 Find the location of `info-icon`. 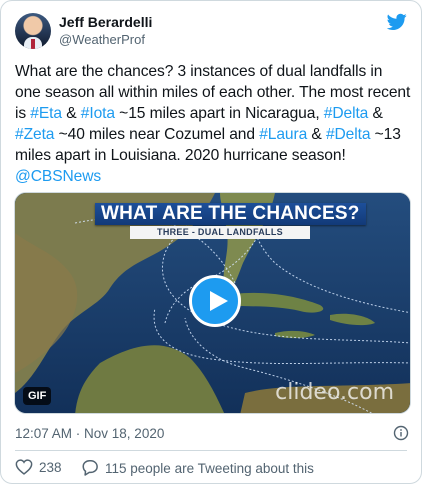

info-icon is located at coordinates (401, 433).